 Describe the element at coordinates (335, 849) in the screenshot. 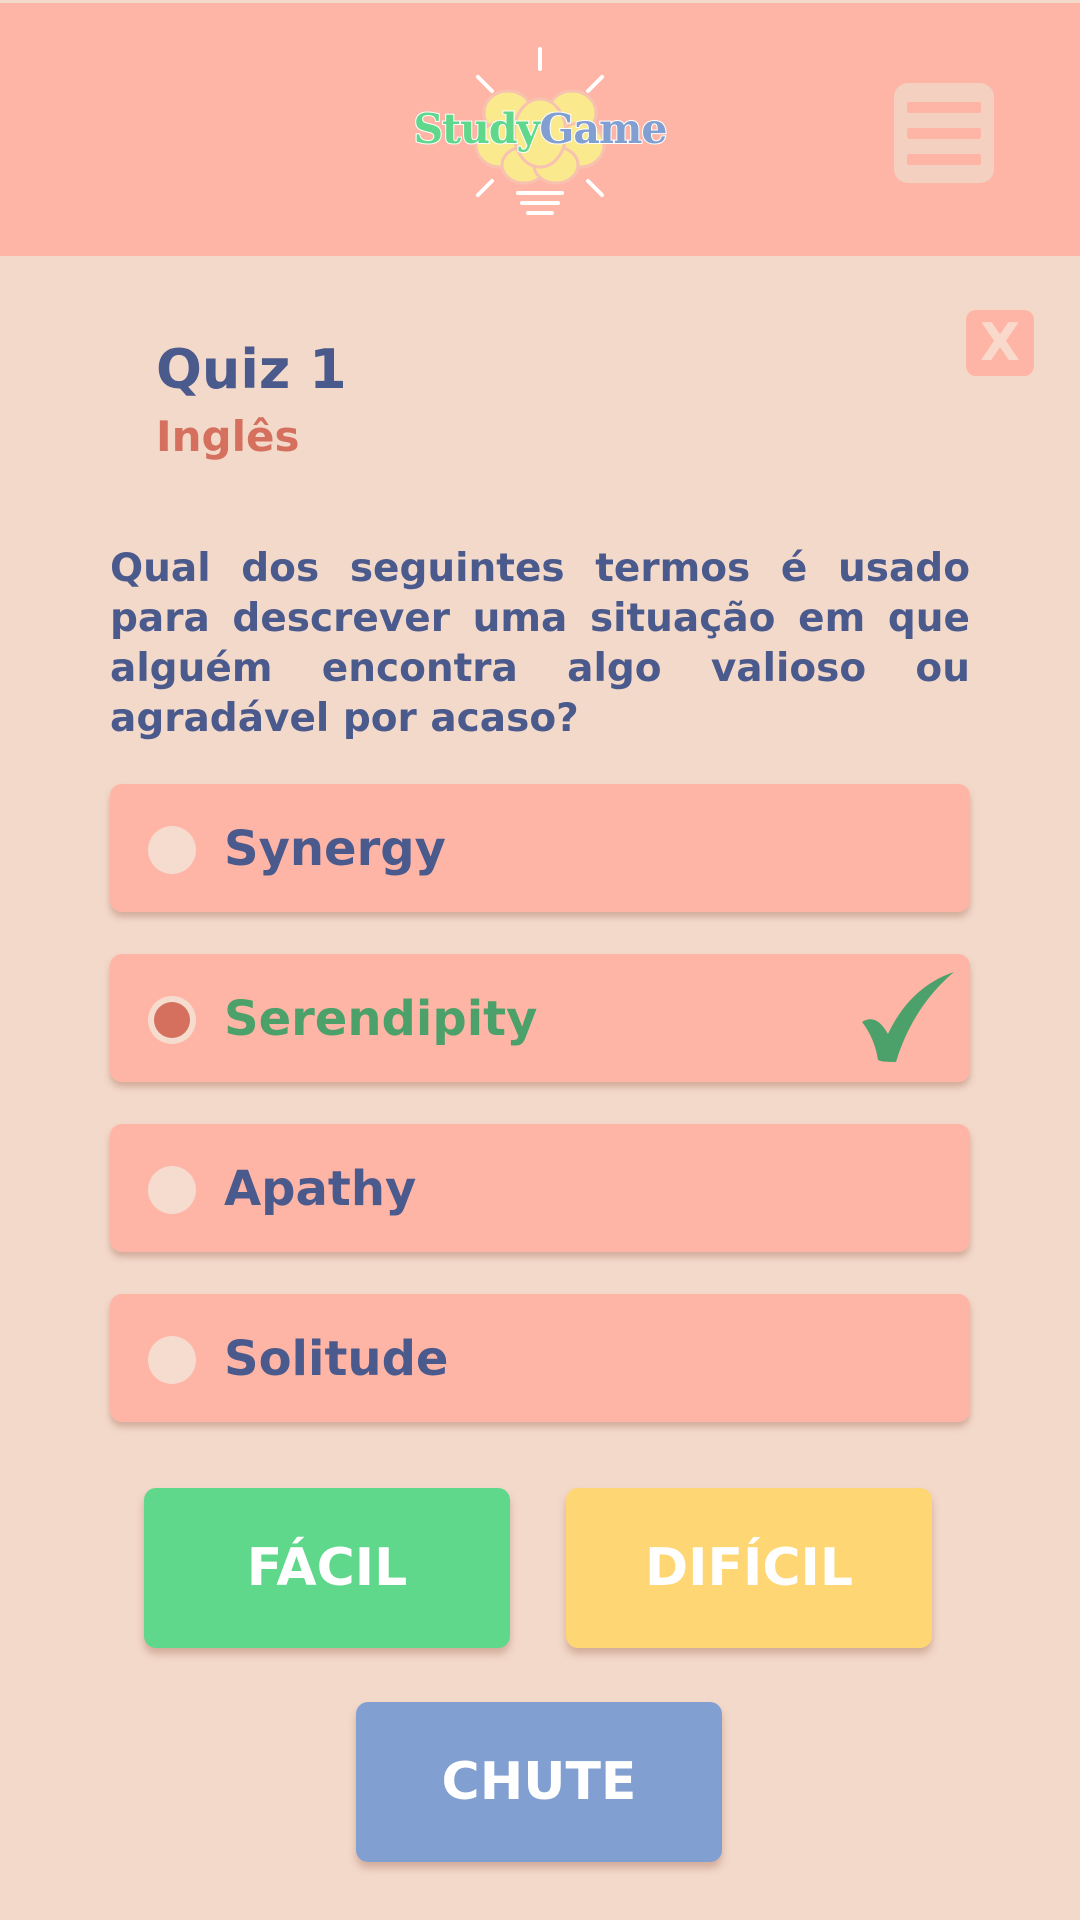

I see `option-label: Synergy` at that location.